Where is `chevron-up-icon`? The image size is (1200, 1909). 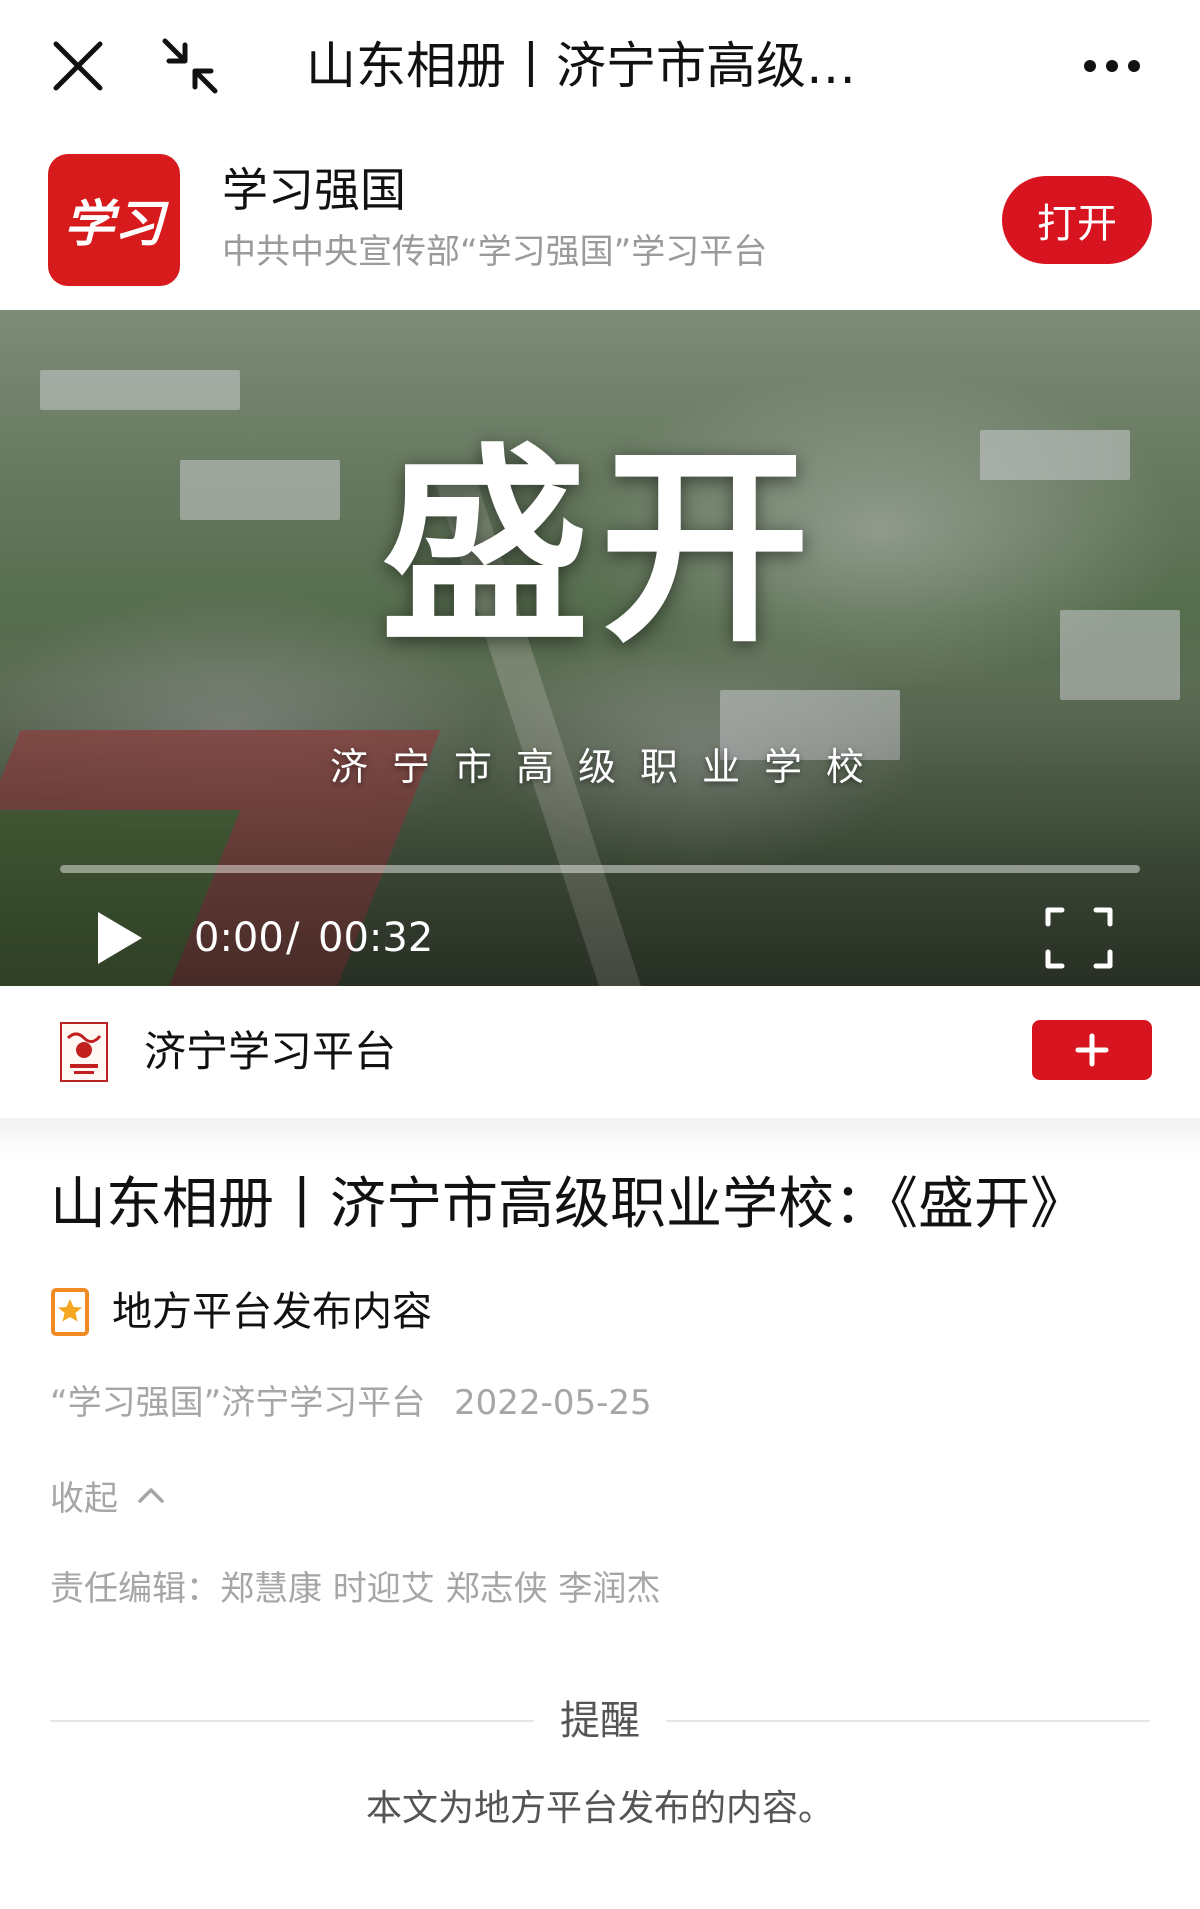 chevron-up-icon is located at coordinates (151, 1495).